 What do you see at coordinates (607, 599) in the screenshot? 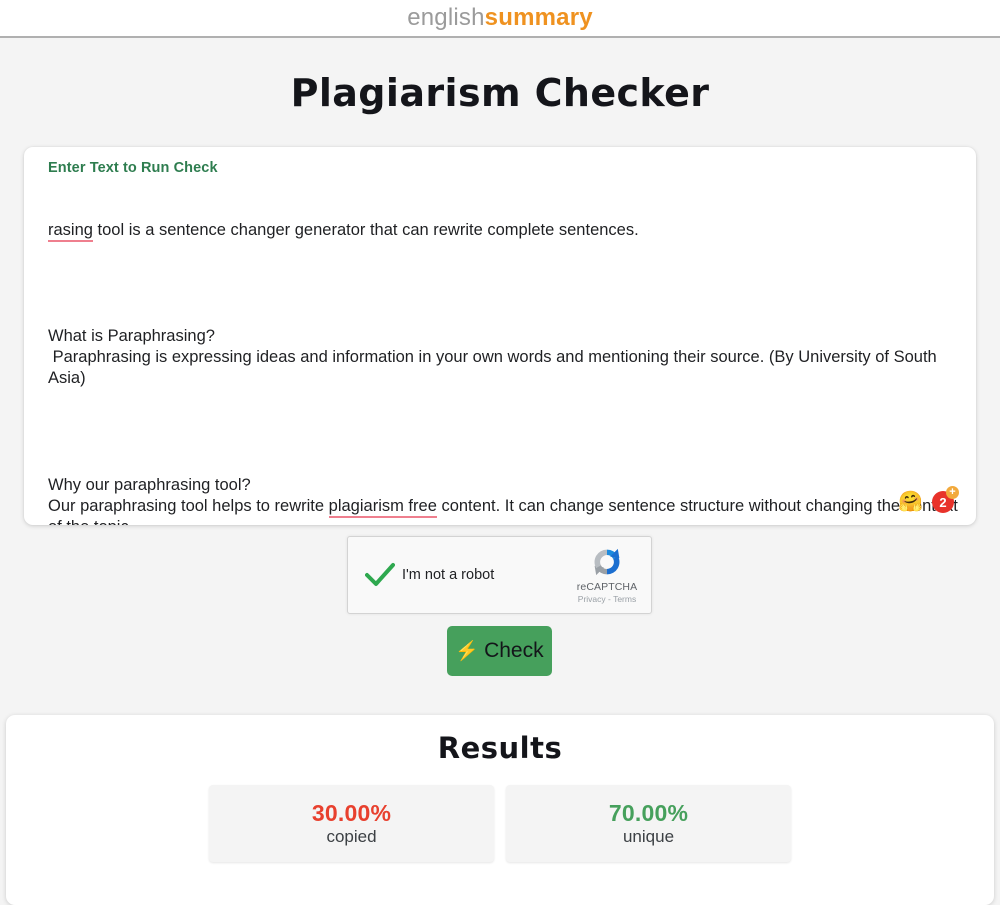
I see `recaptcha-legal-links: Privacy - Terms` at bounding box center [607, 599].